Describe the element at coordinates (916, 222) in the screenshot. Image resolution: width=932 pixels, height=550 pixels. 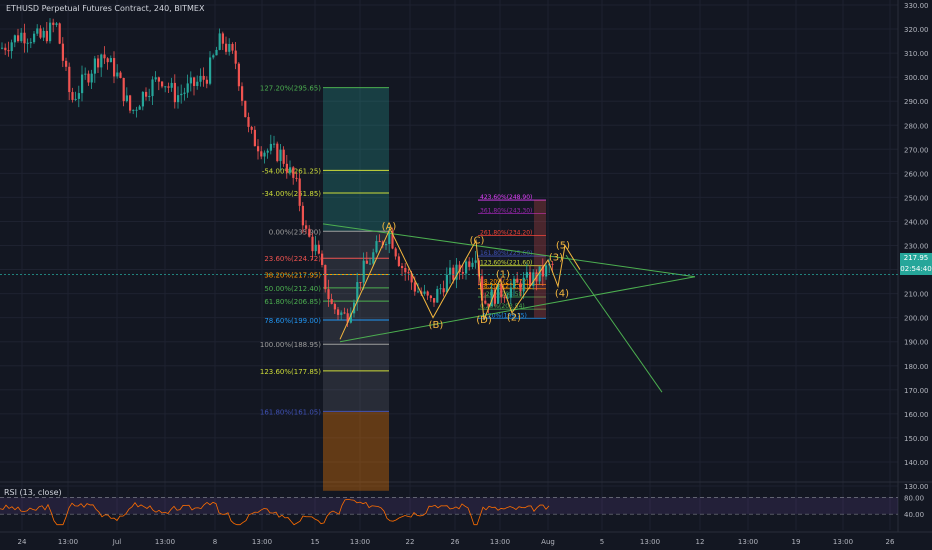
I see `price-tick-label: 240.00` at that location.